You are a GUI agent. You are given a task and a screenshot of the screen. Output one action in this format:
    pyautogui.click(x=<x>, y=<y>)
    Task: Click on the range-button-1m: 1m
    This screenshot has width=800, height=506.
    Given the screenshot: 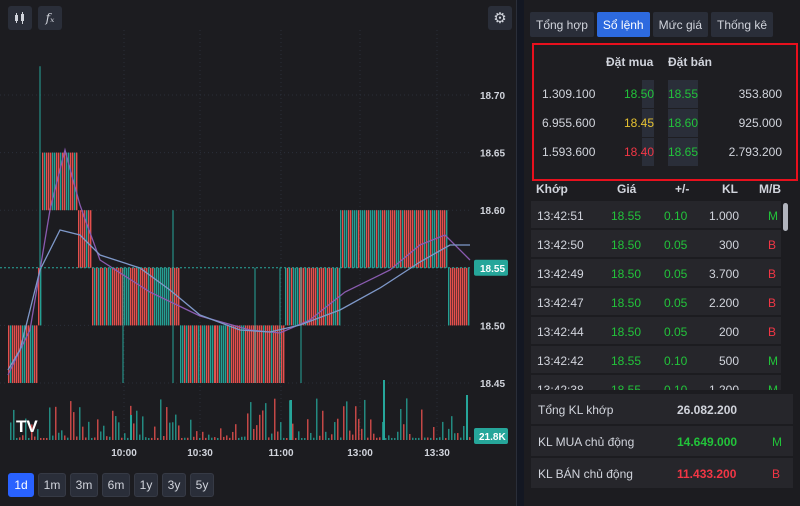 What is the action you would take?
    pyautogui.click(x=52, y=485)
    